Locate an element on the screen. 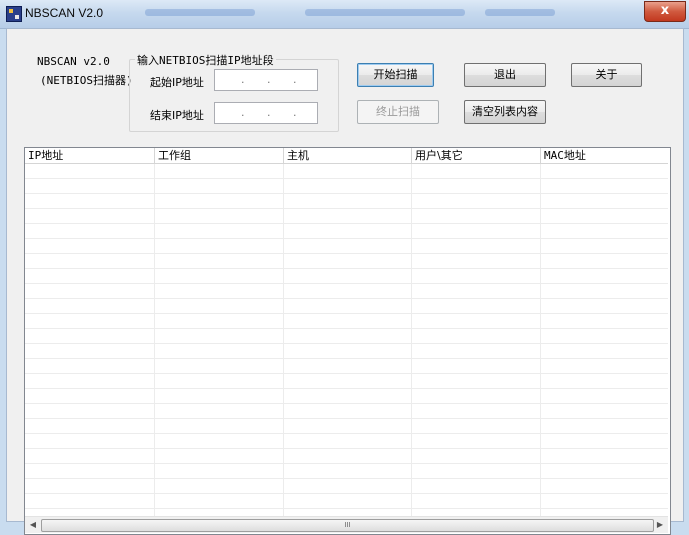 This screenshot has height=535, width=689. start-ip-input: . . . is located at coordinates (266, 80).